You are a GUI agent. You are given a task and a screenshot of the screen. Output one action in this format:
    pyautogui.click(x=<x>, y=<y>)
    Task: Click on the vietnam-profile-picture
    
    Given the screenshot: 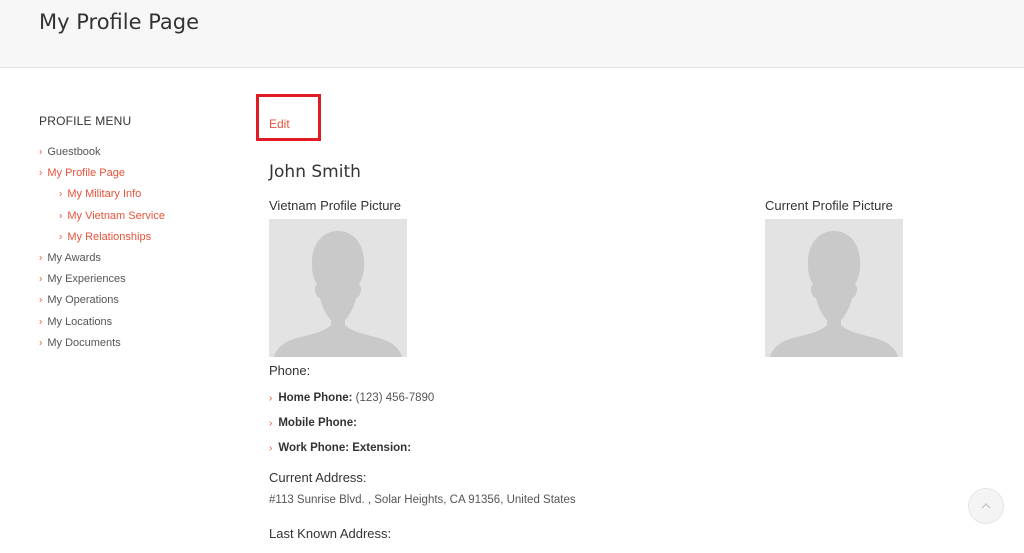 What is the action you would take?
    pyautogui.click(x=338, y=288)
    